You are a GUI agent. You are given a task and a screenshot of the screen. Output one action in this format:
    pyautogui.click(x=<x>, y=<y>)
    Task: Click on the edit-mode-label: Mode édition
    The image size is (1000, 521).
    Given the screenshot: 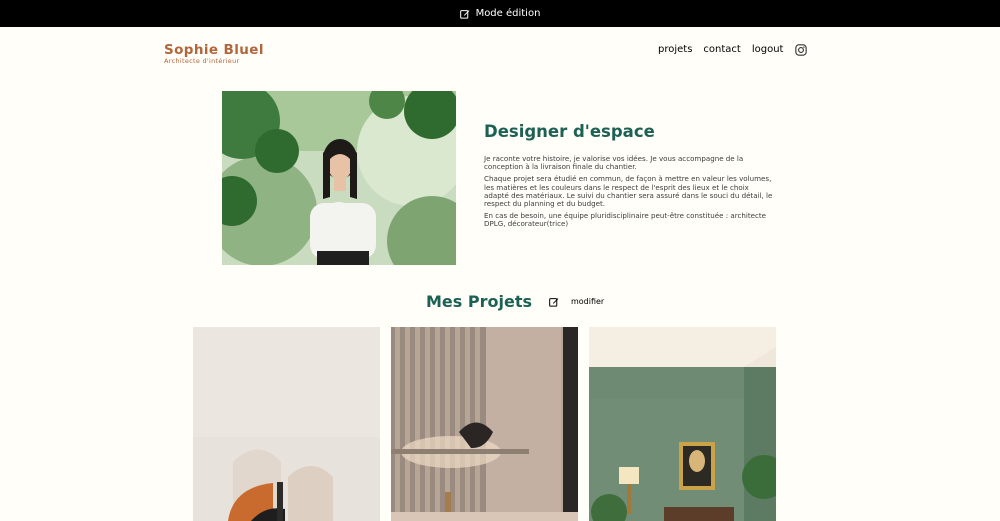 What is the action you would take?
    pyautogui.click(x=508, y=13)
    